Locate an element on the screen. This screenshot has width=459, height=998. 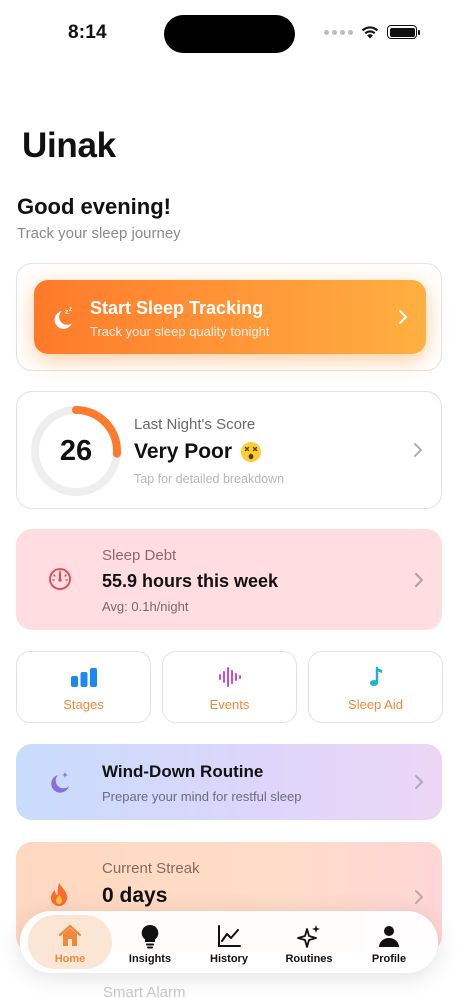
moon-zzz-icon: z z is located at coordinates (63, 318).